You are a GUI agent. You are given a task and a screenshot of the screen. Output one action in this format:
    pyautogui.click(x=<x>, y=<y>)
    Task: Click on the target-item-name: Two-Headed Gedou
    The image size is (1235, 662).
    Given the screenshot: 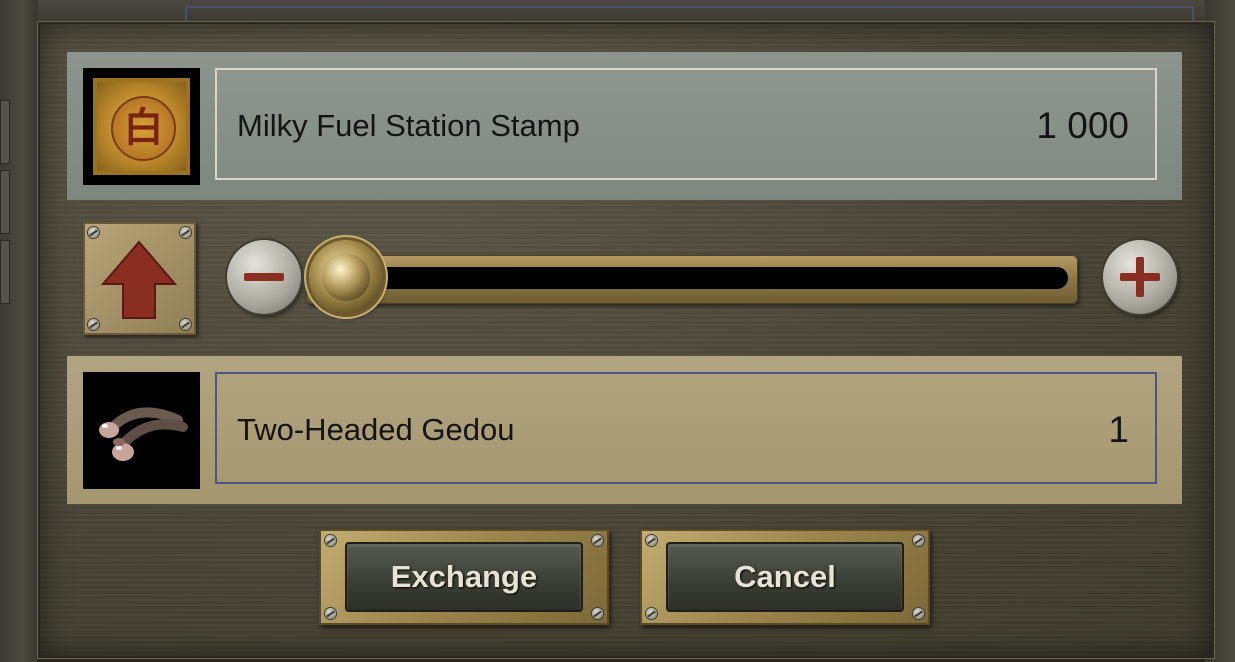 What is the action you would take?
    pyautogui.click(x=376, y=429)
    